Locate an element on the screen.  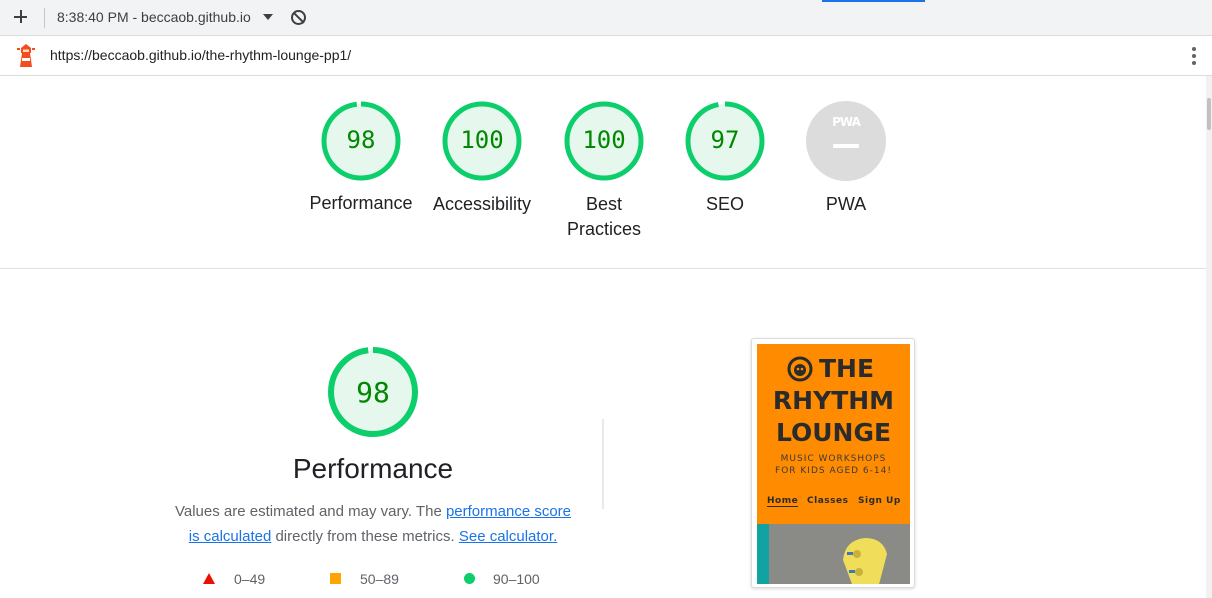
circle-icon is located at coordinates (469, 578).